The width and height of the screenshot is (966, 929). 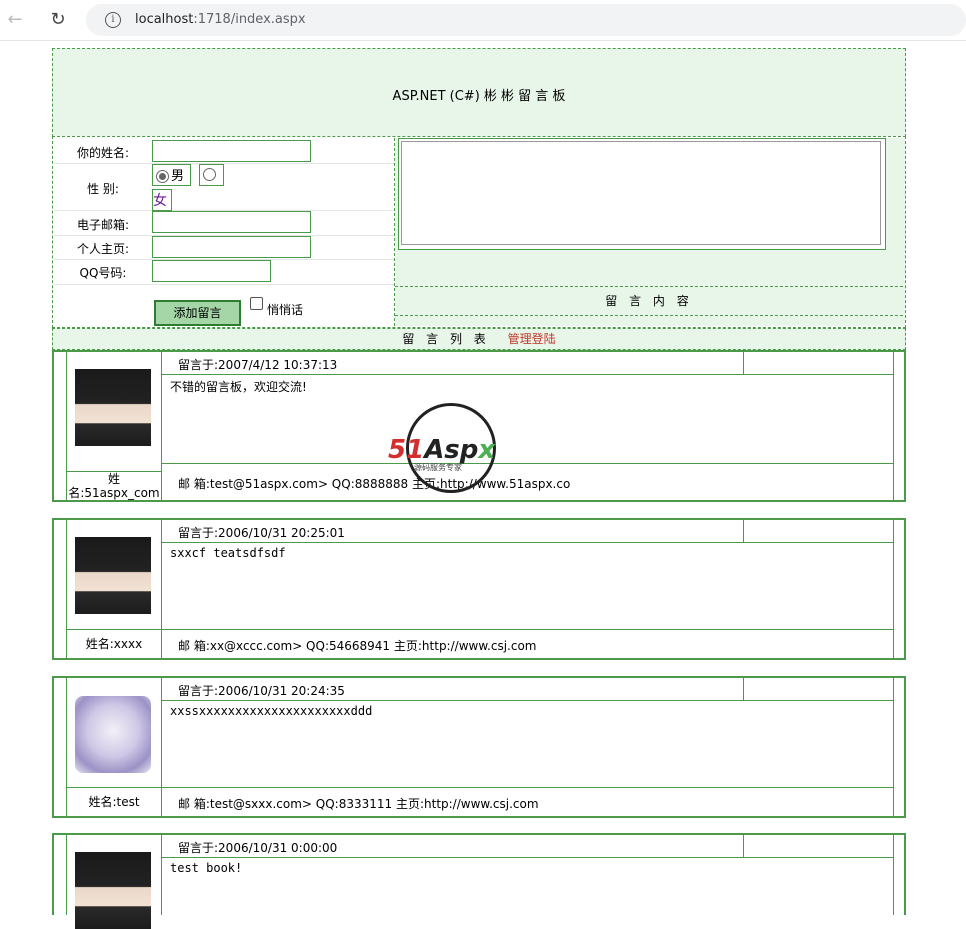 I want to click on message-list-bar: 留 言 列 表 管理登陆, so click(x=479, y=339).